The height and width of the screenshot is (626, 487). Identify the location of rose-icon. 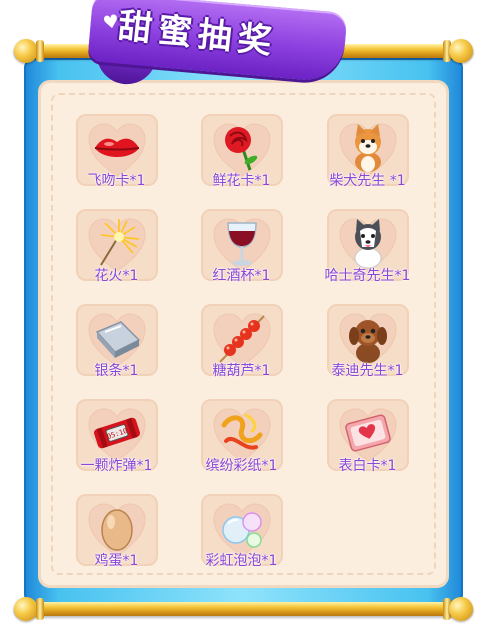
(242, 148).